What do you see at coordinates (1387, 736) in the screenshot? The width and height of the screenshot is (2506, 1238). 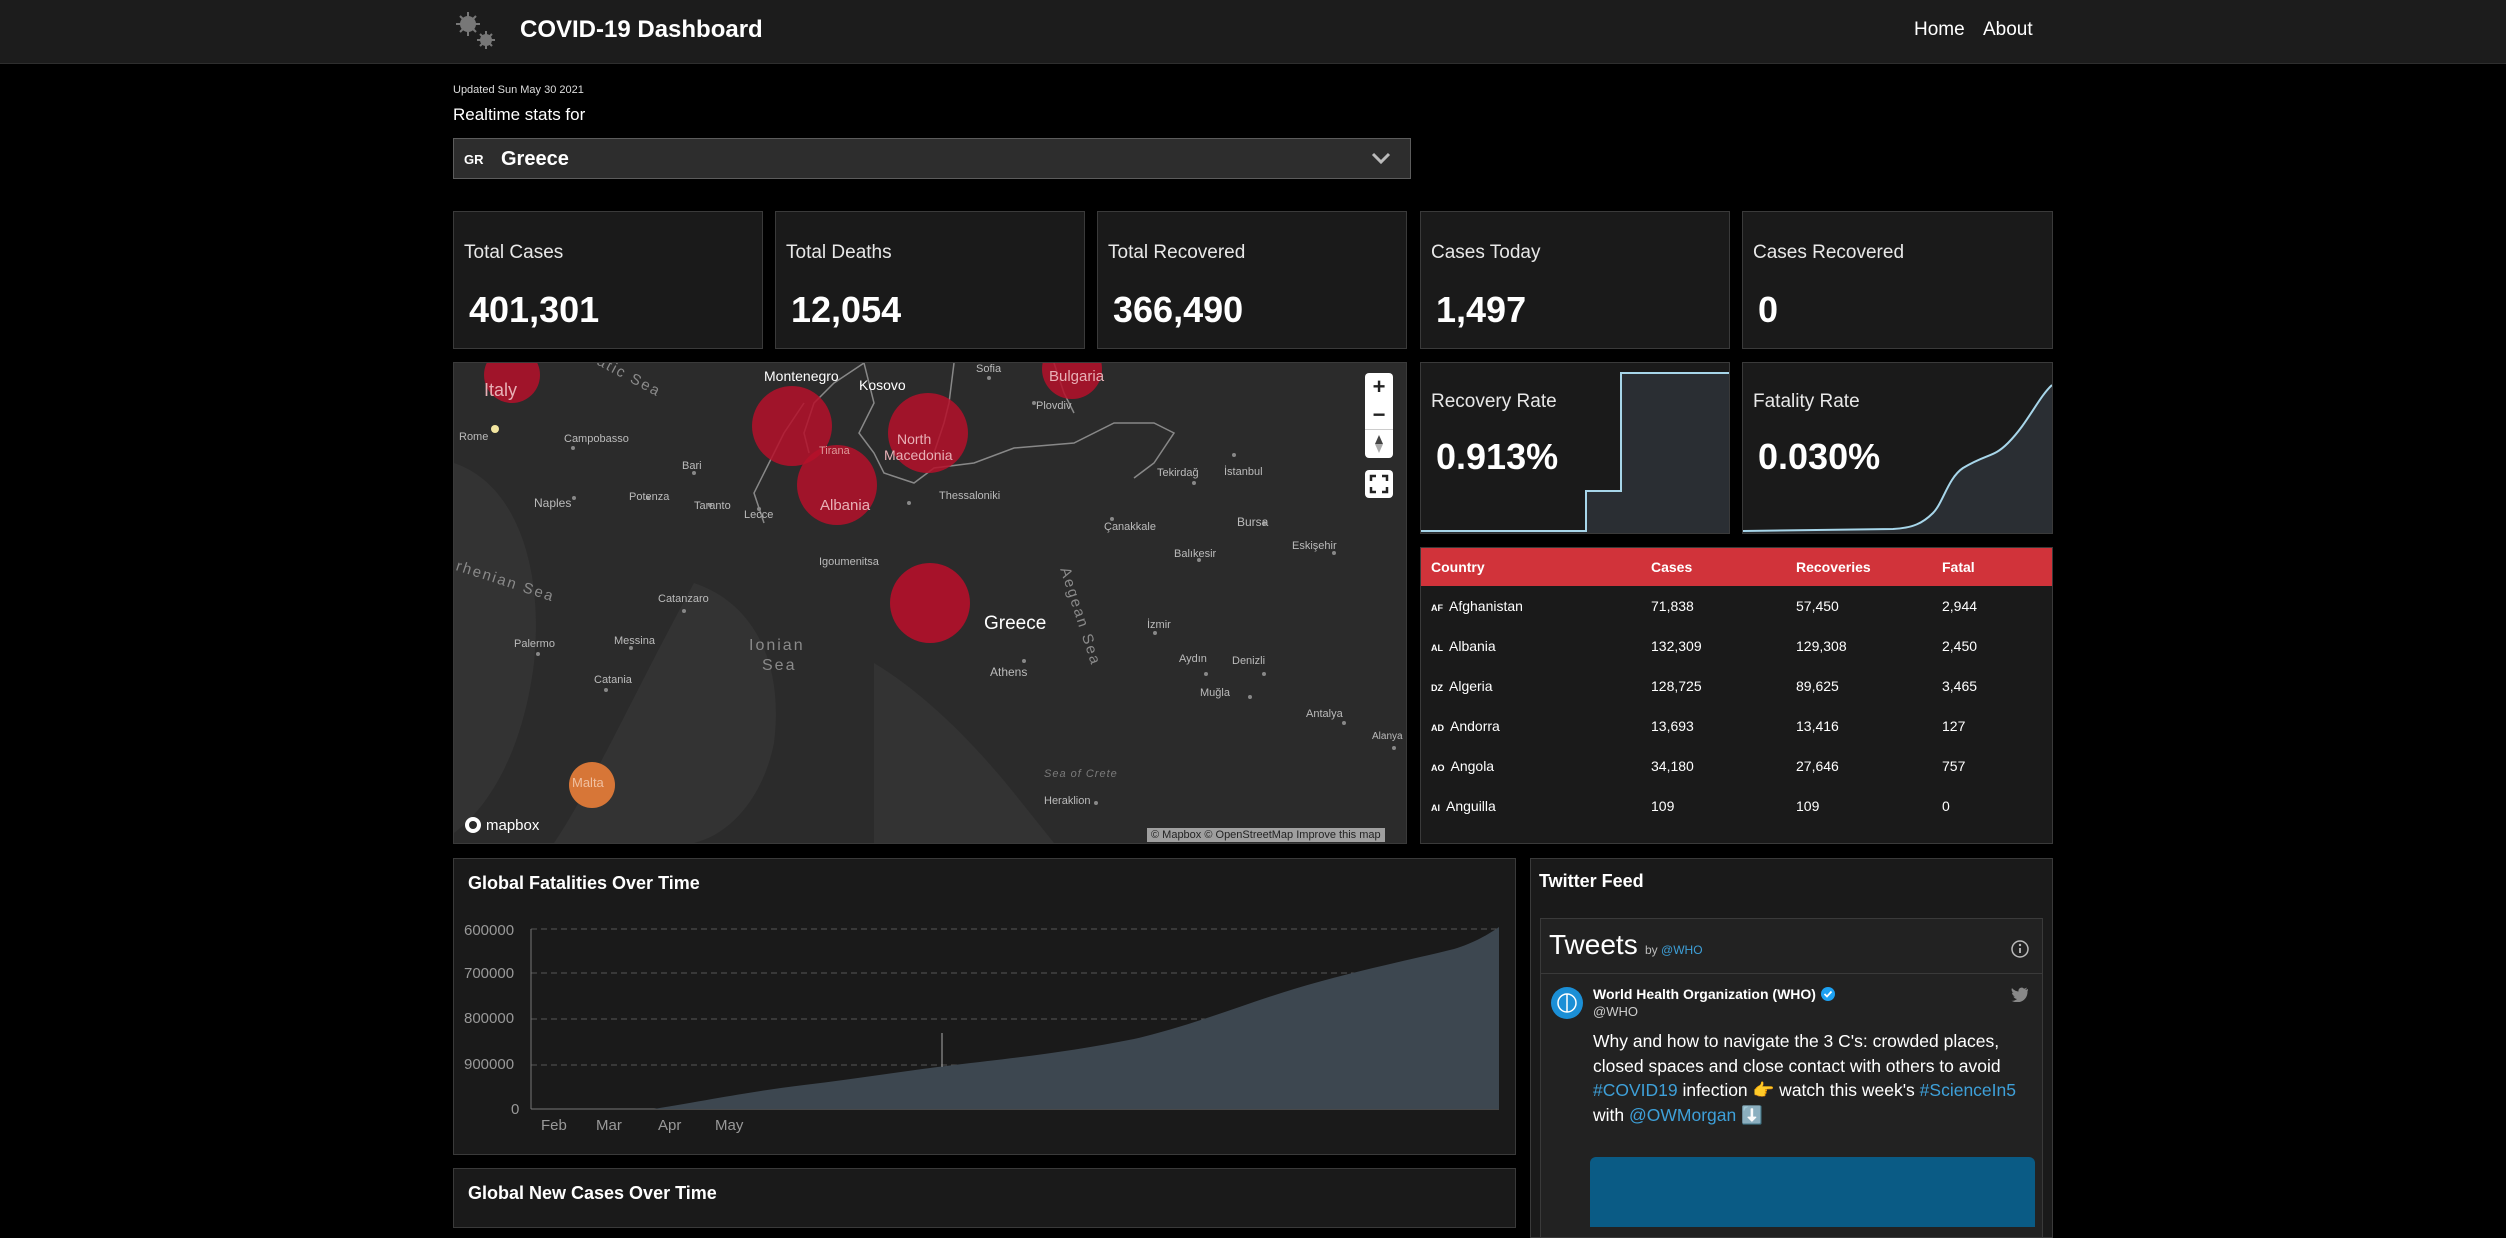 I see `map-label: Alanya` at bounding box center [1387, 736].